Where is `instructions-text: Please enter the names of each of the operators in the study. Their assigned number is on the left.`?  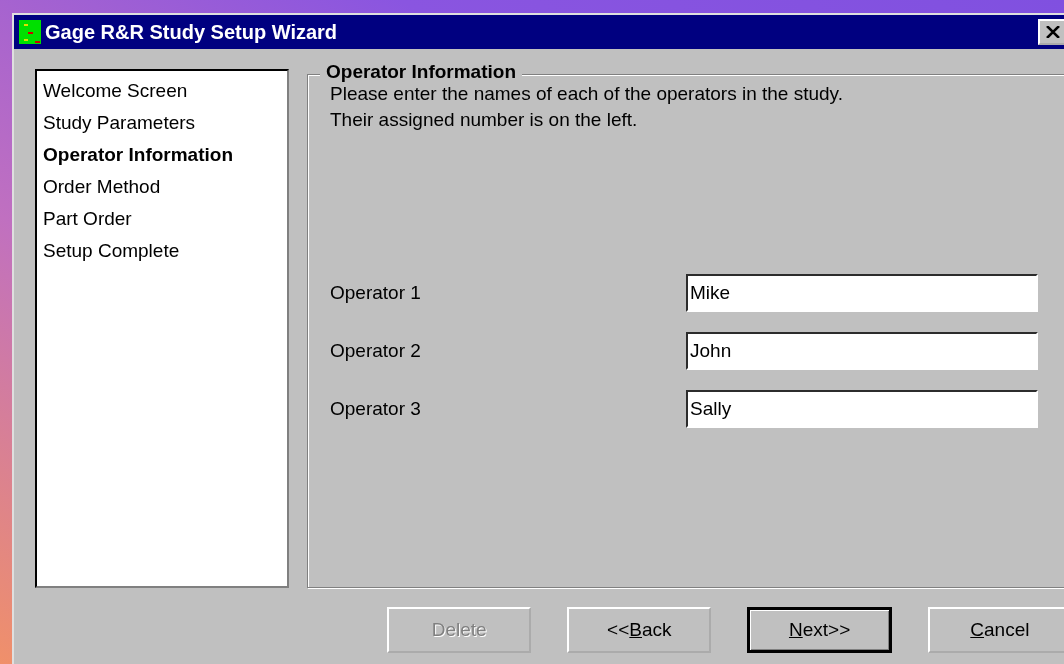 instructions-text: Please enter the names of each of the operators in the study. Their assigned number is on the left. is located at coordinates (587, 107).